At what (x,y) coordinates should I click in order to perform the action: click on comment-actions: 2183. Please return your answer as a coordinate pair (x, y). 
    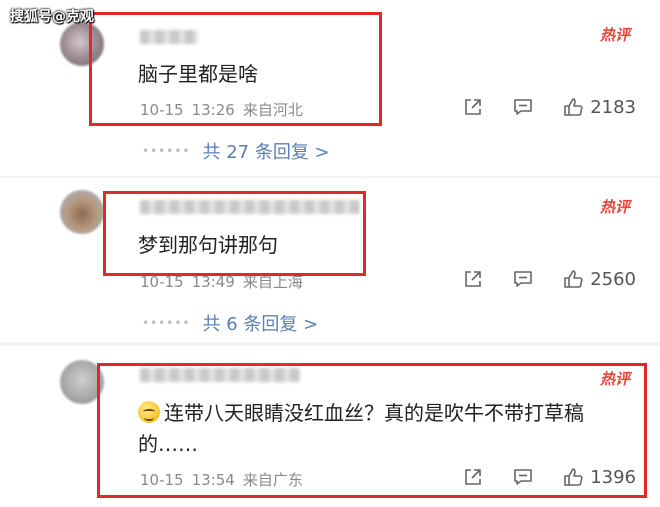
    Looking at the image, I should click on (549, 107).